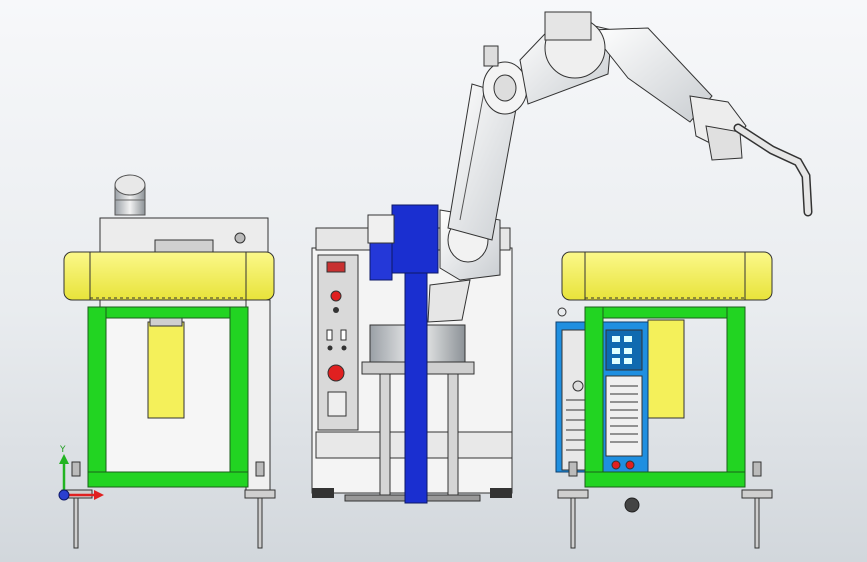 This screenshot has height=562, width=867. Describe the element at coordinates (336, 267) in the screenshot. I see `display-indicator` at that location.